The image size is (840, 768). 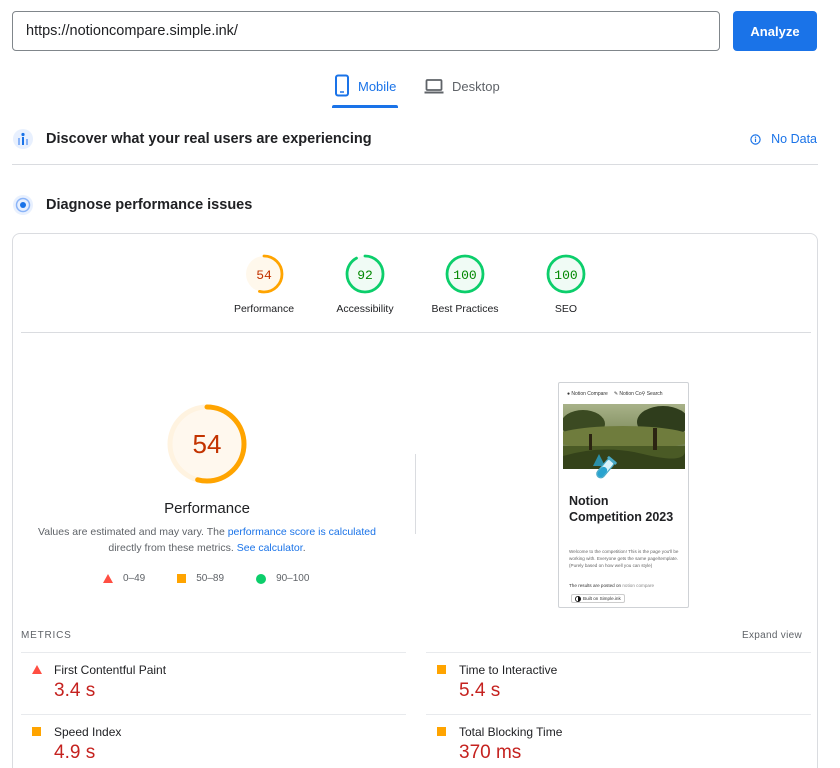 I want to click on metric-si-name: Speed Index, so click(x=88, y=732).